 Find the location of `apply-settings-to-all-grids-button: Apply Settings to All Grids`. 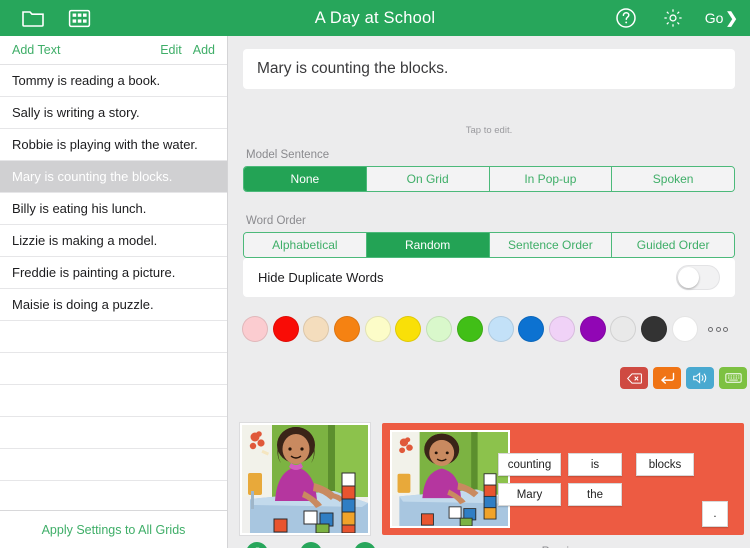

apply-settings-to-all-grids-button: Apply Settings to All Grids is located at coordinates (114, 530).